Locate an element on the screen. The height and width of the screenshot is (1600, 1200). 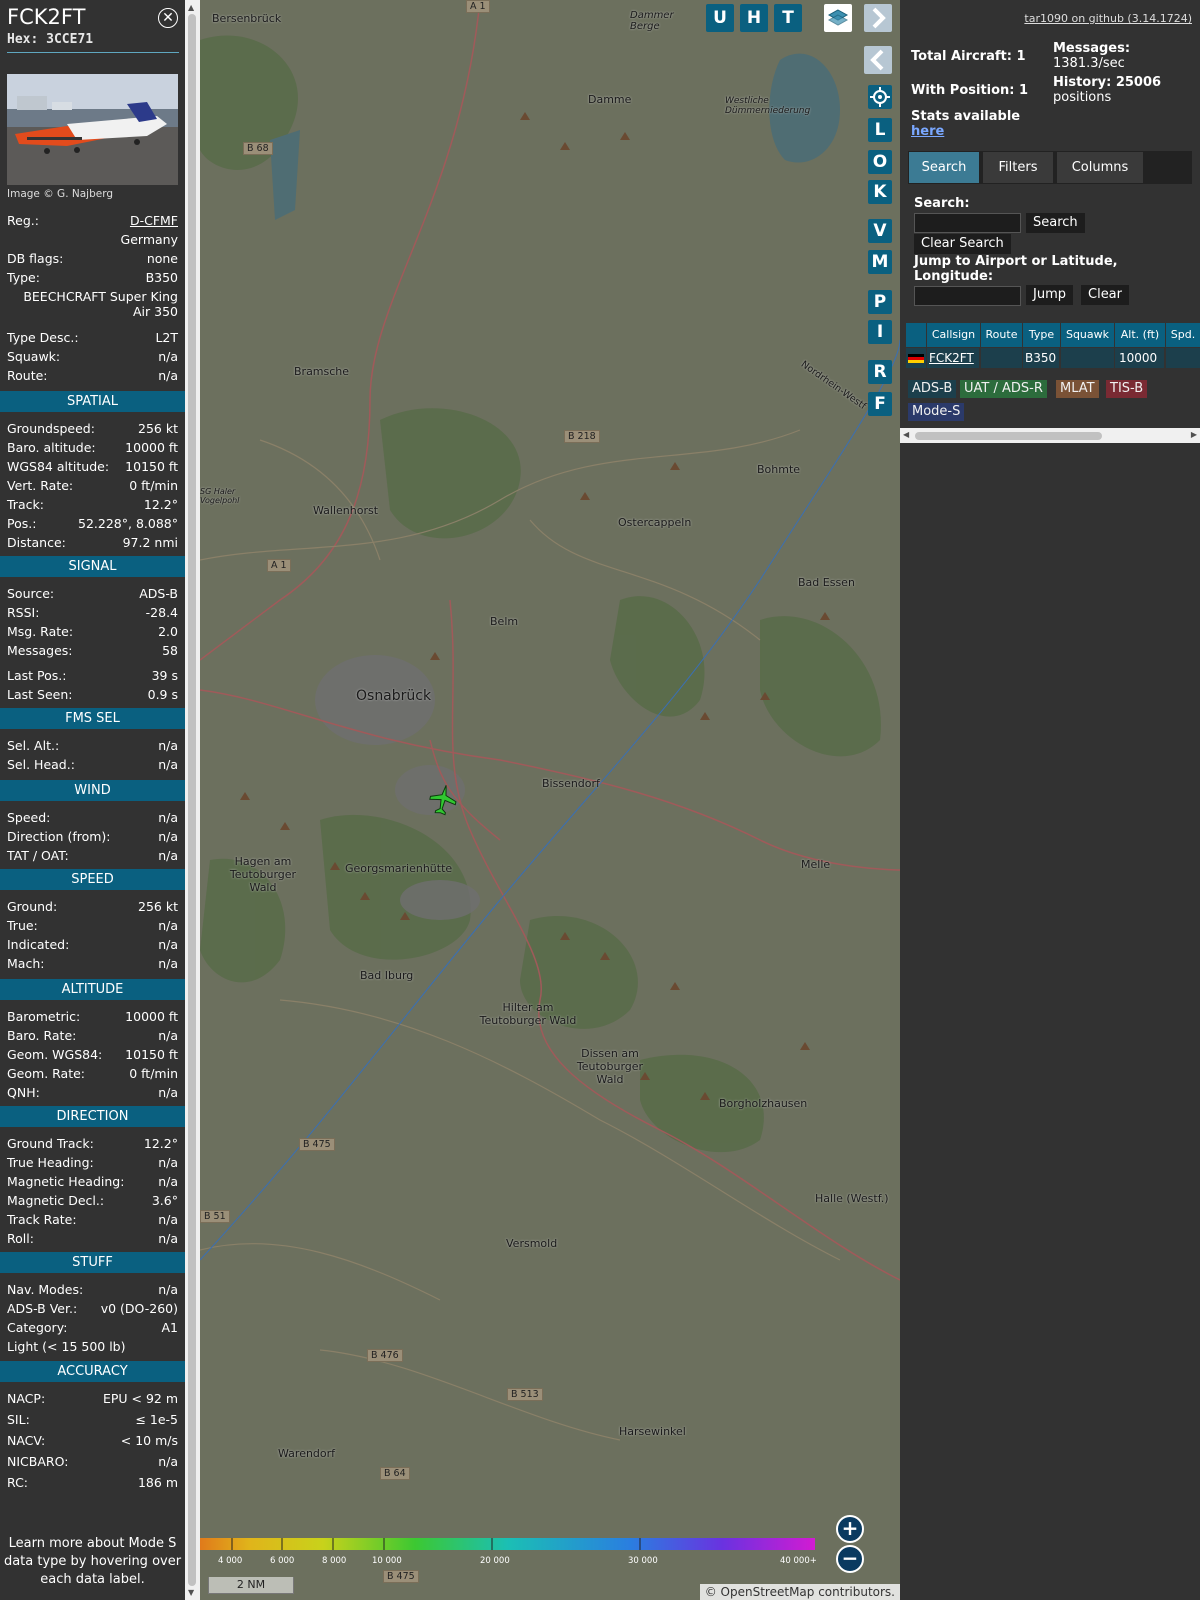
legend-tag-tis-b: TIS-B is located at coordinates (1127, 389).